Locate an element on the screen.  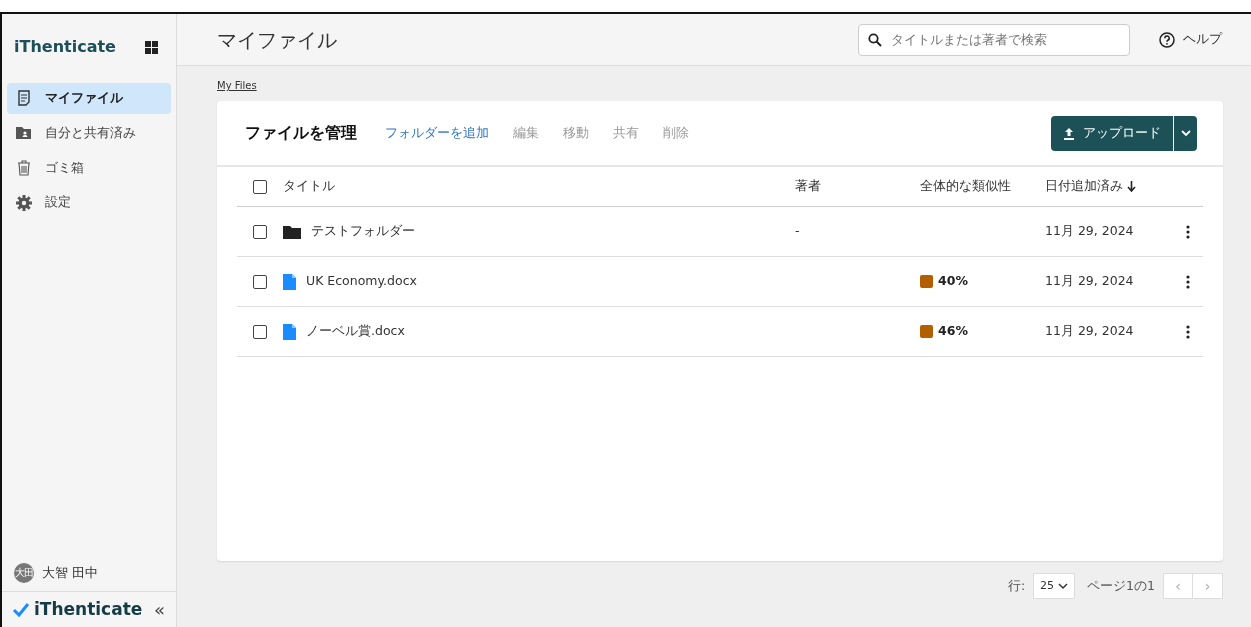
sidebar-item: ゴミ箱 is located at coordinates (89, 168).